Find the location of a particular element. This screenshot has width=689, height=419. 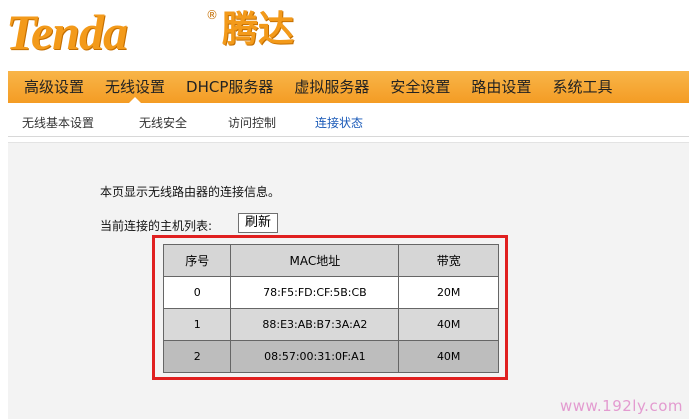

brand-logo-cn: 腾达 is located at coordinates (258, 29).